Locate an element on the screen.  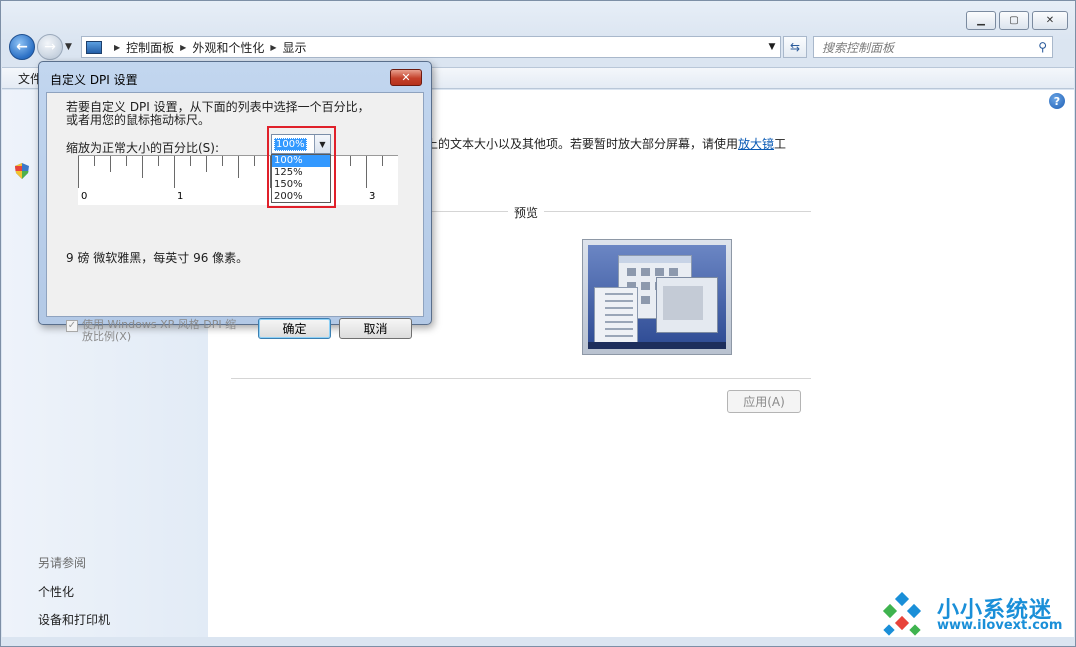
watermark-logo-icon is located at coordinates (902, 614).